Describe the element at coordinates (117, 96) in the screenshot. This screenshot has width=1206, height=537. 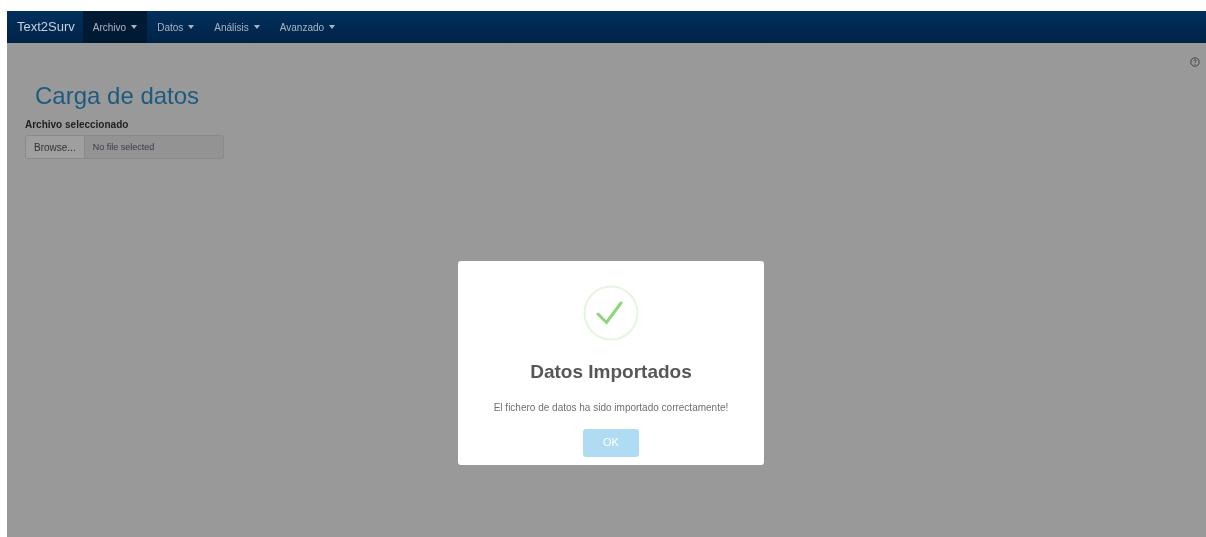
I see `page-title: Carga de datos` at that location.